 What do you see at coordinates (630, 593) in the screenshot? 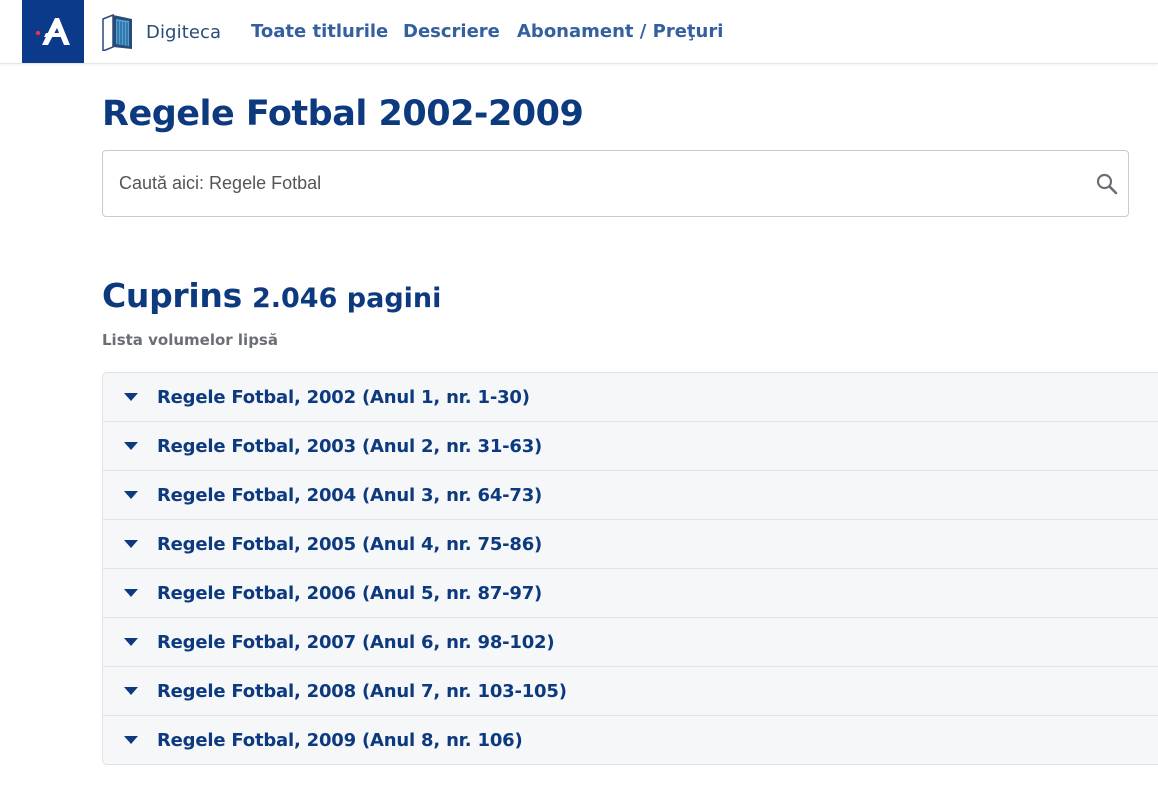
I see `volume-row-2006: Regele Fotbal, 2006 (Anul 5, nr. 87-97)` at bounding box center [630, 593].